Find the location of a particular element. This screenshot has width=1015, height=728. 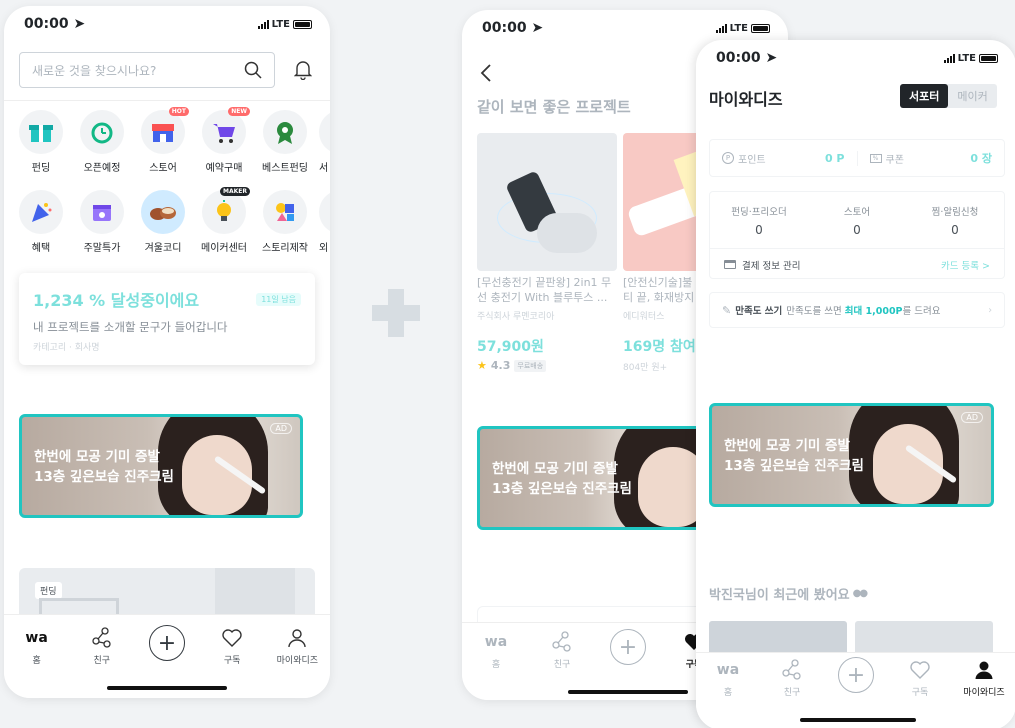

bell-icon is located at coordinates (303, 70).